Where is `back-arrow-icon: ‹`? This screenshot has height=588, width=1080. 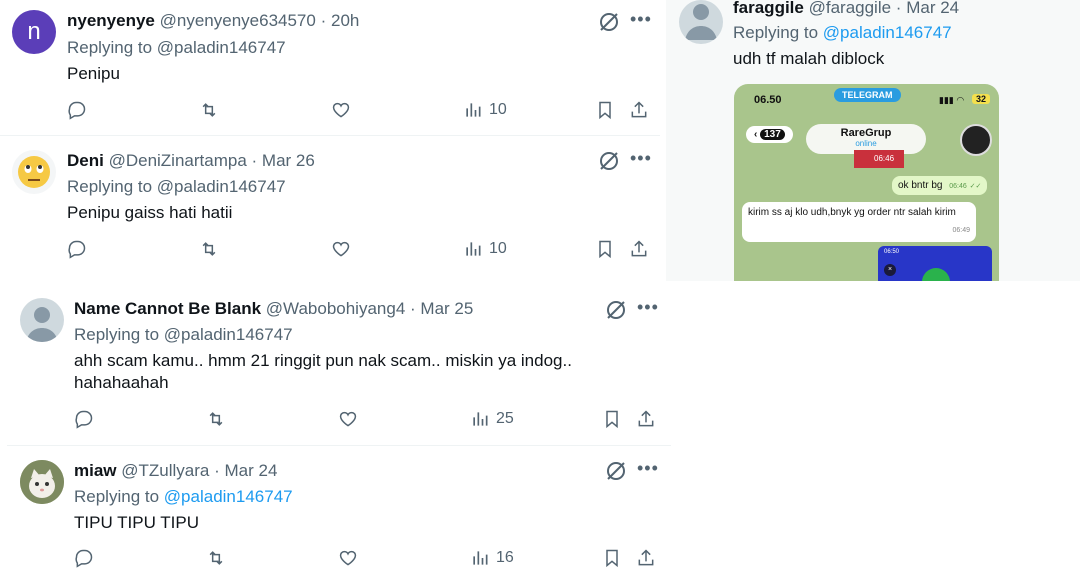
back-arrow-icon: ‹ is located at coordinates (756, 134).